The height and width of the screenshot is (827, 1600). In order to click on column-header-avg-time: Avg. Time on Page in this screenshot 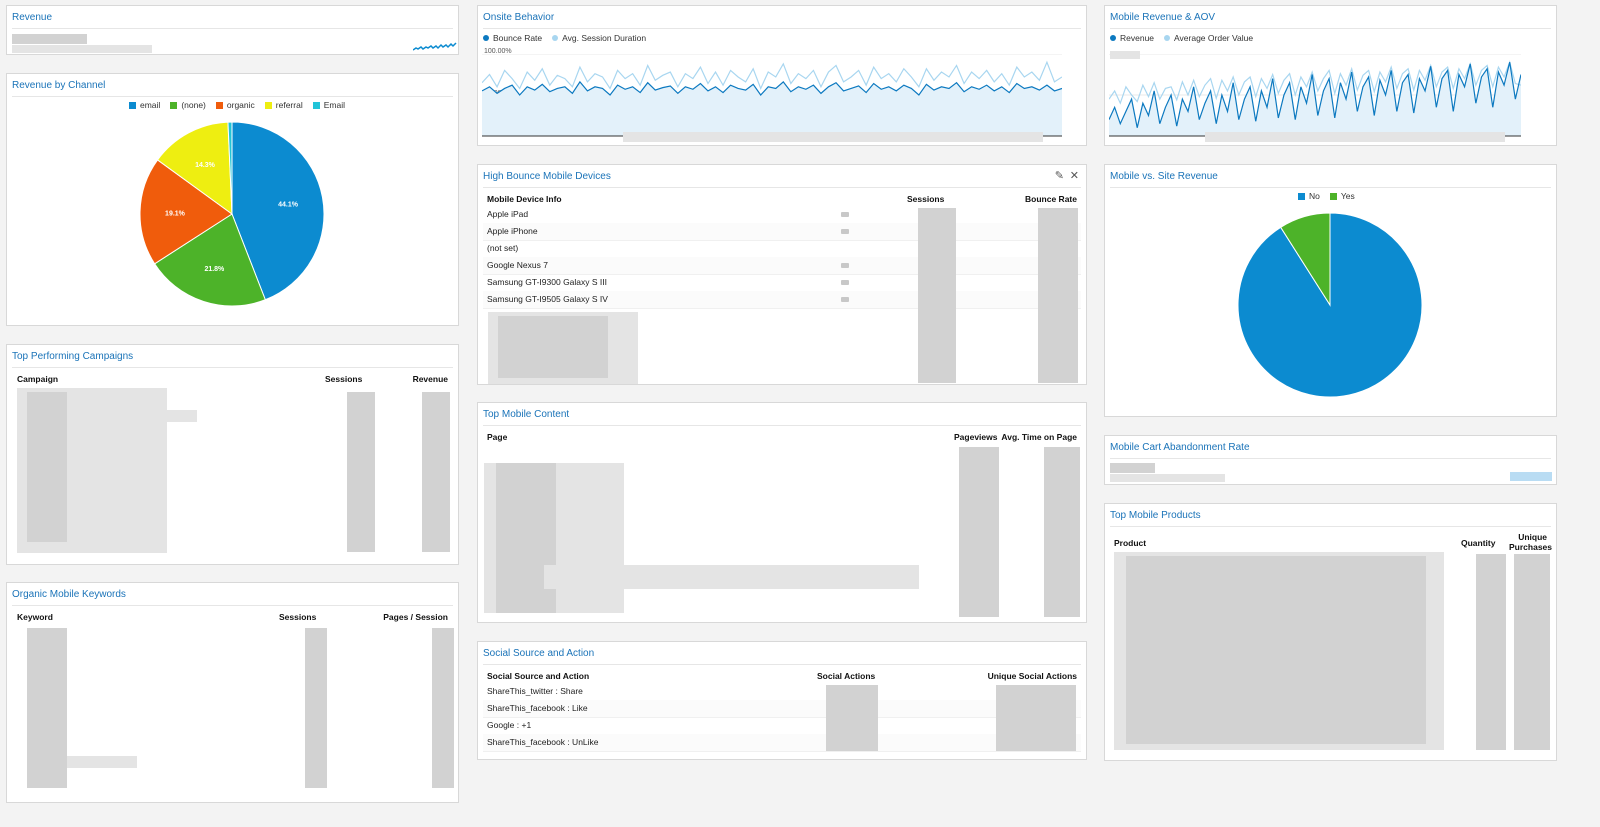, I will do `click(1039, 437)`.